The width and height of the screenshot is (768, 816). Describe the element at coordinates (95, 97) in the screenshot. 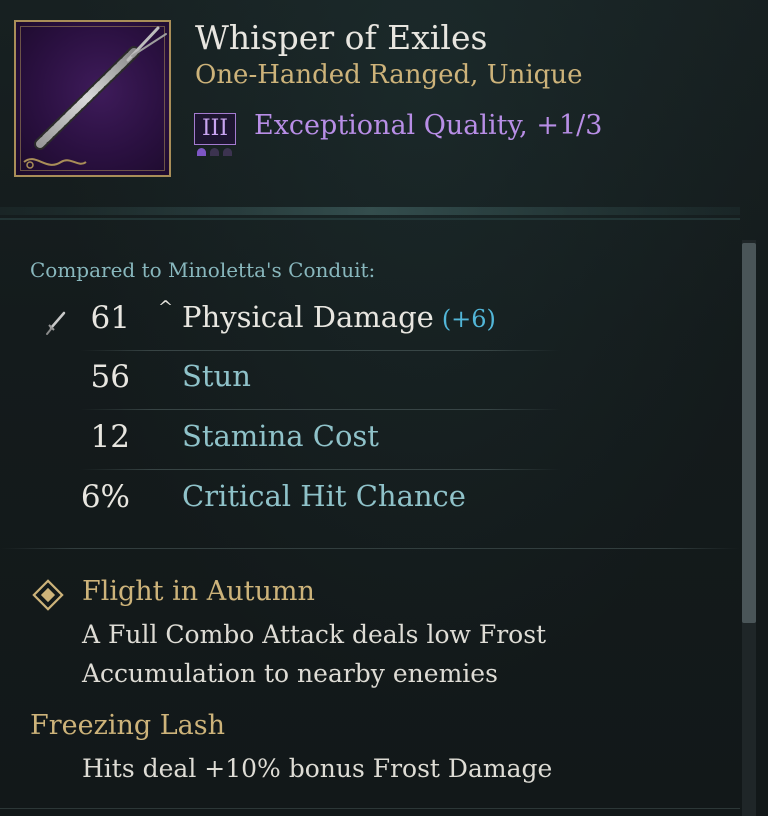

I see `staff-weapon-icon` at that location.